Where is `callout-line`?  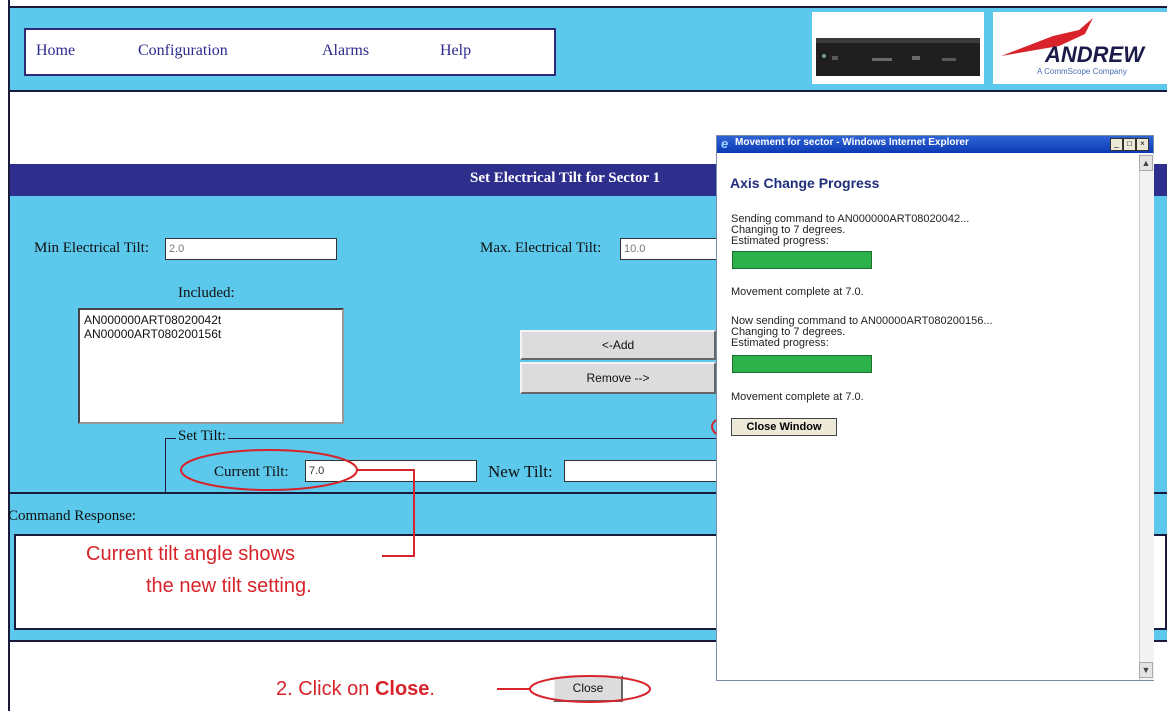 callout-line is located at coordinates (386, 513).